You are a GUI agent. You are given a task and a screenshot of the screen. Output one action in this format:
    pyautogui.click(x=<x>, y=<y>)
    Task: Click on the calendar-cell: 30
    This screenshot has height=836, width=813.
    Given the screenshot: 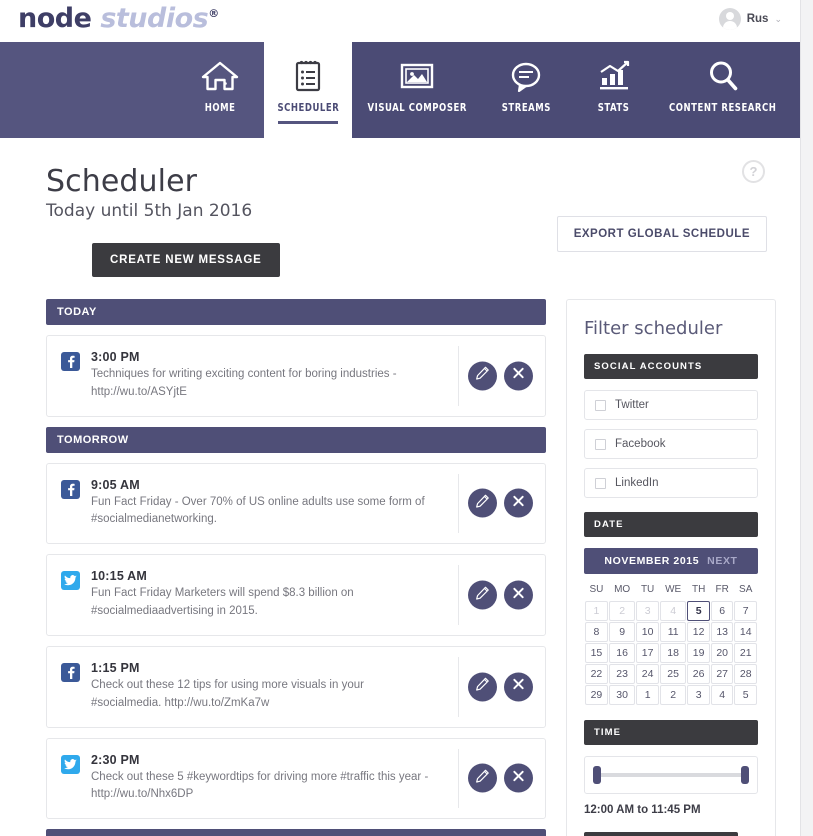 What is the action you would take?
    pyautogui.click(x=622, y=695)
    